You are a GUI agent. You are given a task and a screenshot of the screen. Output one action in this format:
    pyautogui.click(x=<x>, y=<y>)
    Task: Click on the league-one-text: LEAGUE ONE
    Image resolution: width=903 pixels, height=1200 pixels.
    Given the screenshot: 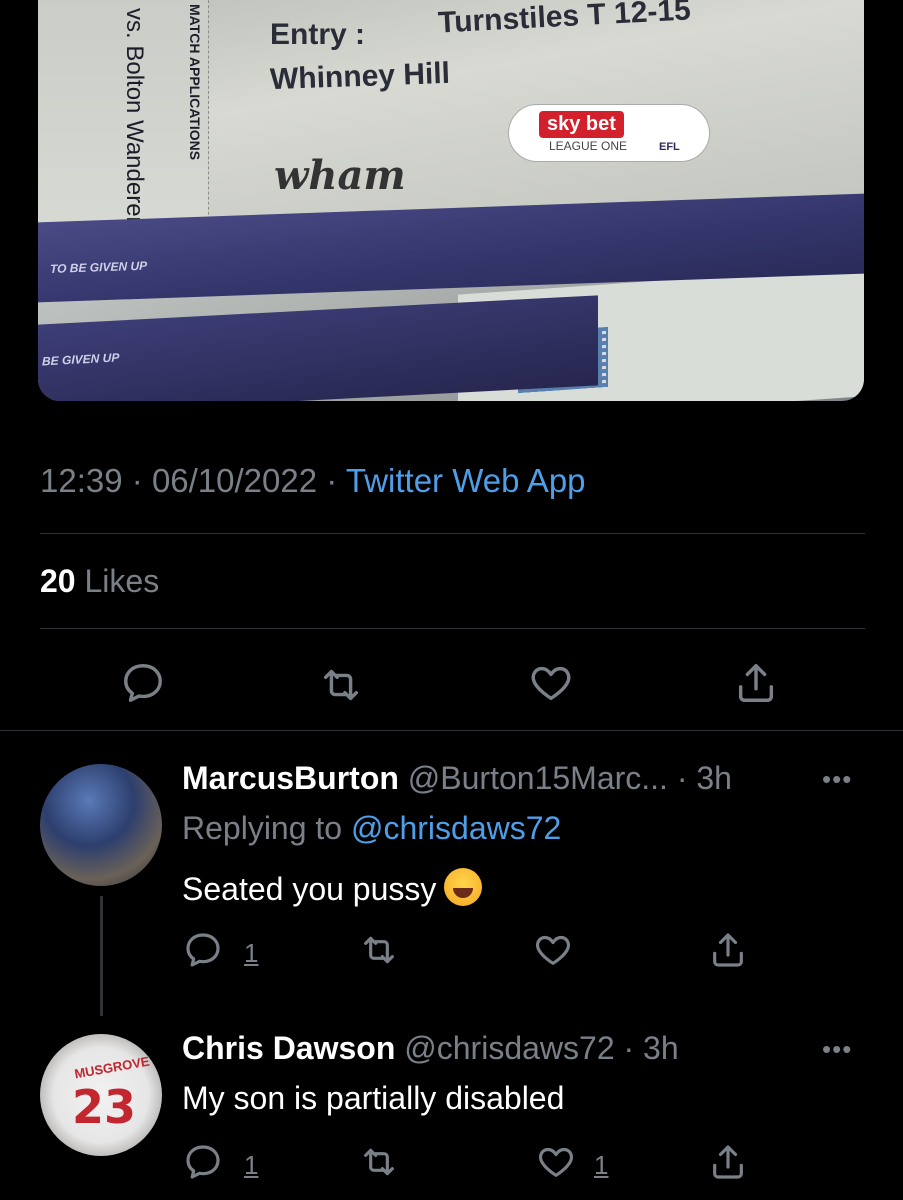 What is the action you would take?
    pyautogui.click(x=588, y=146)
    